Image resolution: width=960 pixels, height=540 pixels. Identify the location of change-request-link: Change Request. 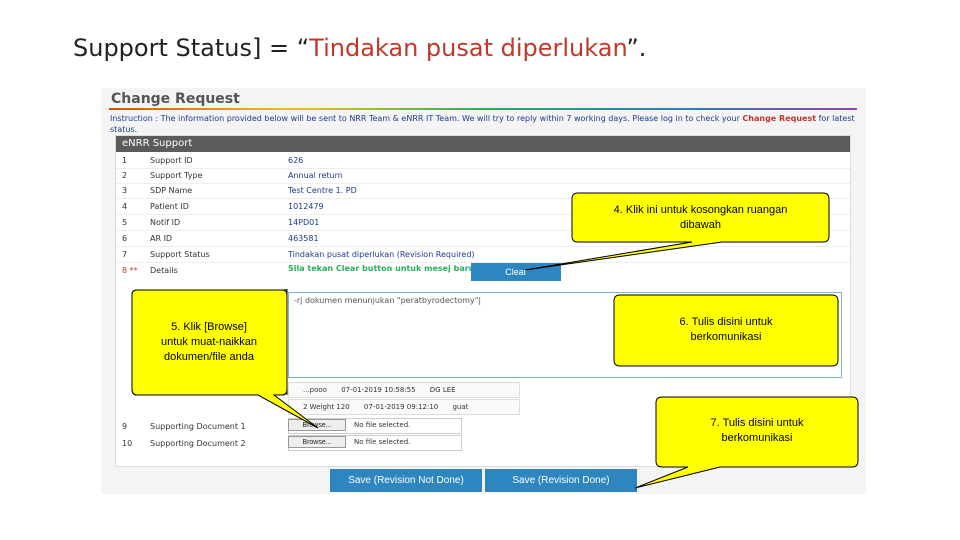
(779, 118).